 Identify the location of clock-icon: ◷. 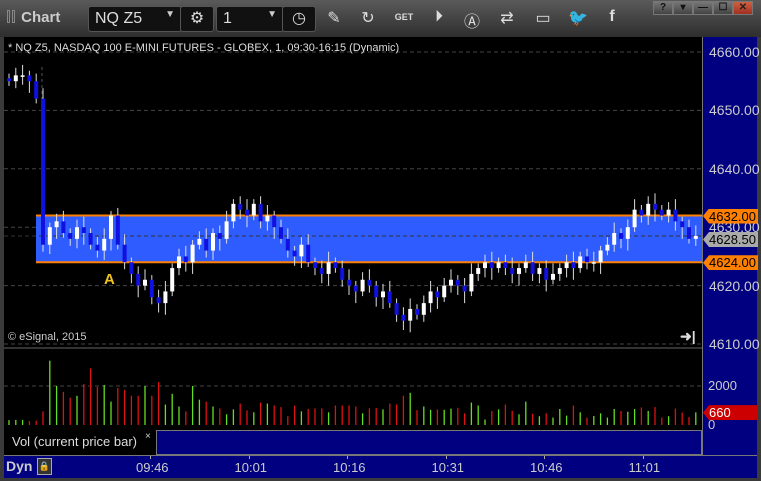
(299, 19).